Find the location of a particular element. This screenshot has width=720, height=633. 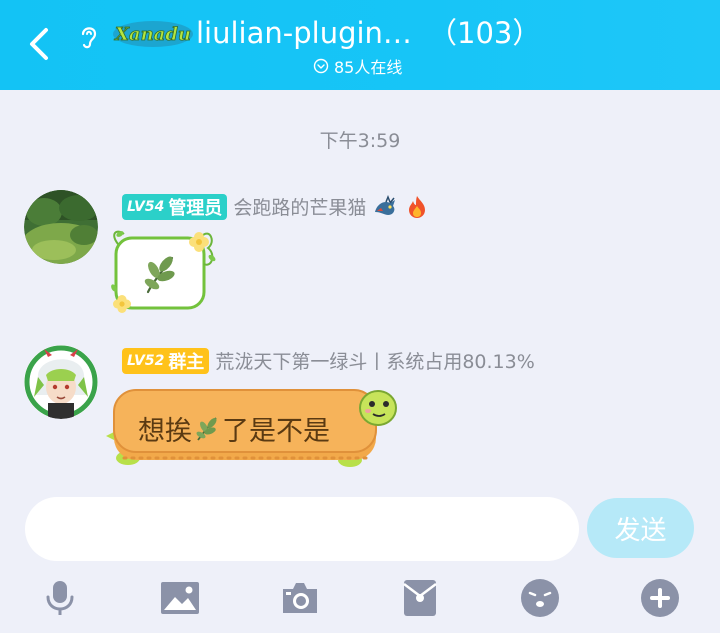

chevron-down-circle-icon is located at coordinates (321, 66).